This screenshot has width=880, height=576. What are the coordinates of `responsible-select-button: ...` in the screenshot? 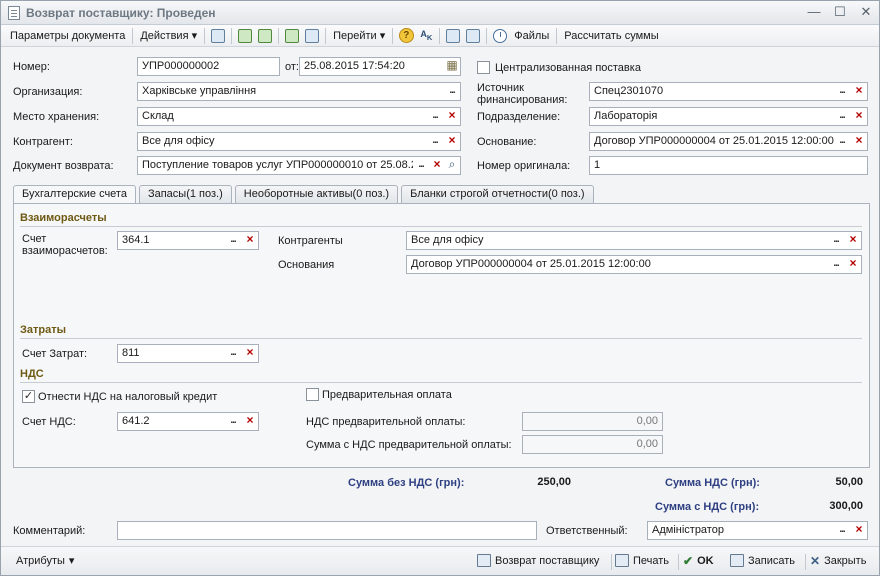 It's located at (842, 530).